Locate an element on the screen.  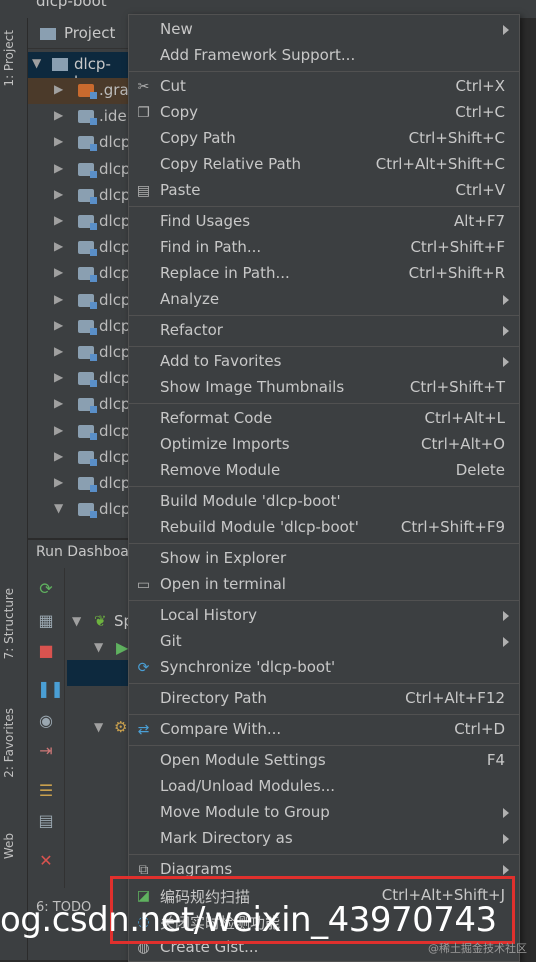
exit-icon: ⇥ is located at coordinates (46, 751).